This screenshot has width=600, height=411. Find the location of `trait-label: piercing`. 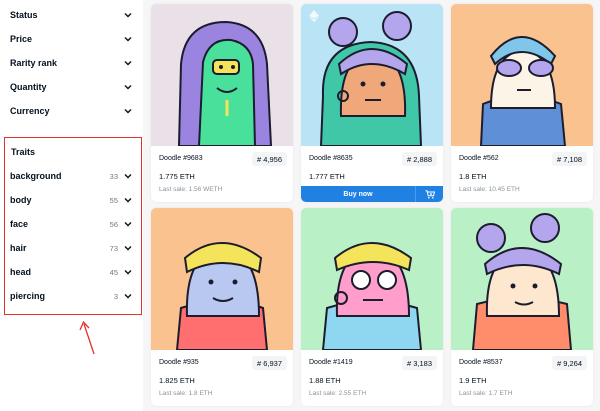

trait-label: piercing is located at coordinates (28, 296).